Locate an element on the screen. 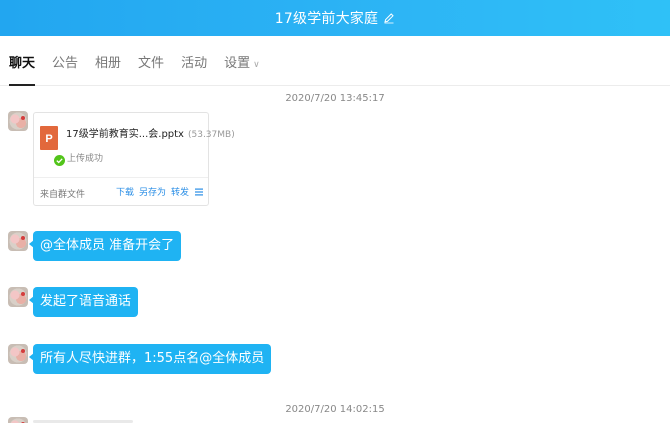 This screenshot has height=423, width=670. tab-files: 文件 is located at coordinates (151, 61).